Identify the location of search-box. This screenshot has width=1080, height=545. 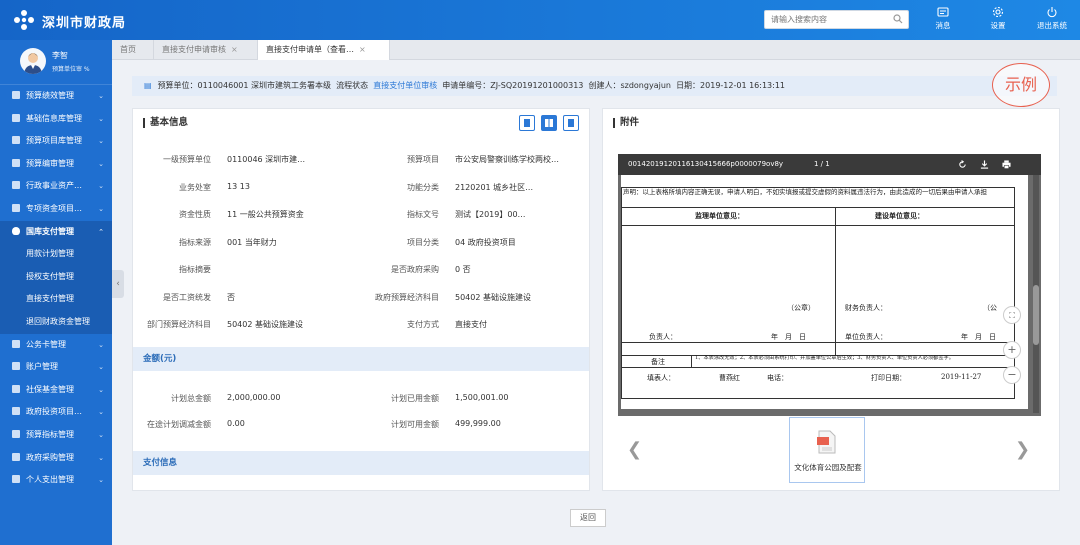
(836, 19).